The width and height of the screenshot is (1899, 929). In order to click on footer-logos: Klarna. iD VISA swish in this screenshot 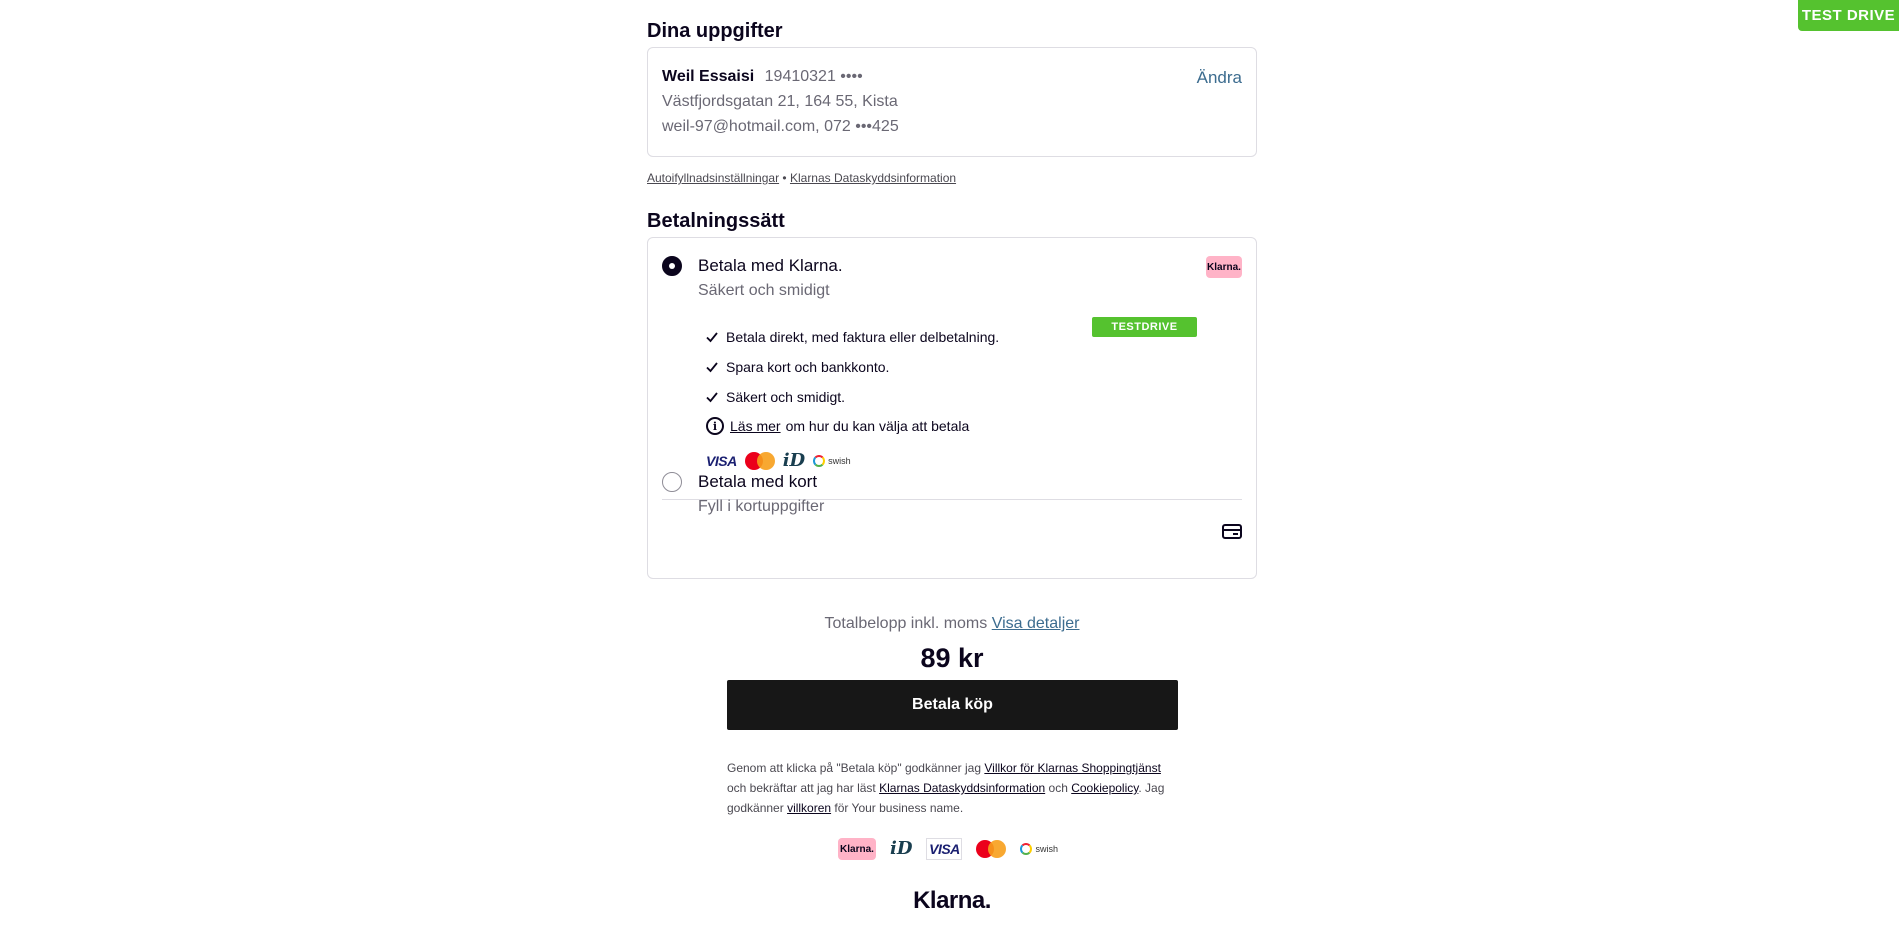, I will do `click(948, 849)`.